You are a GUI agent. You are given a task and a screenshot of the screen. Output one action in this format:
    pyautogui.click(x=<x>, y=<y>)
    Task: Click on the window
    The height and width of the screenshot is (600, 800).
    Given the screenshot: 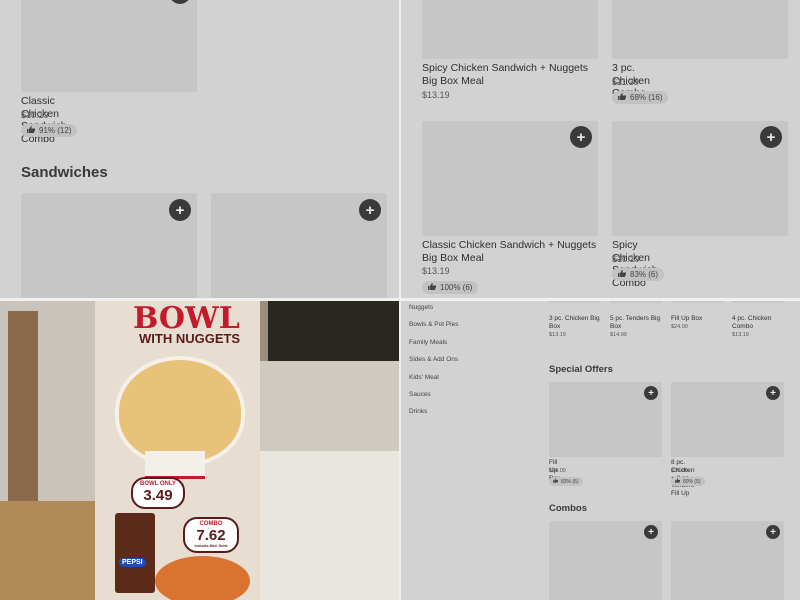 What is the action you would take?
    pyautogui.click(x=333, y=332)
    